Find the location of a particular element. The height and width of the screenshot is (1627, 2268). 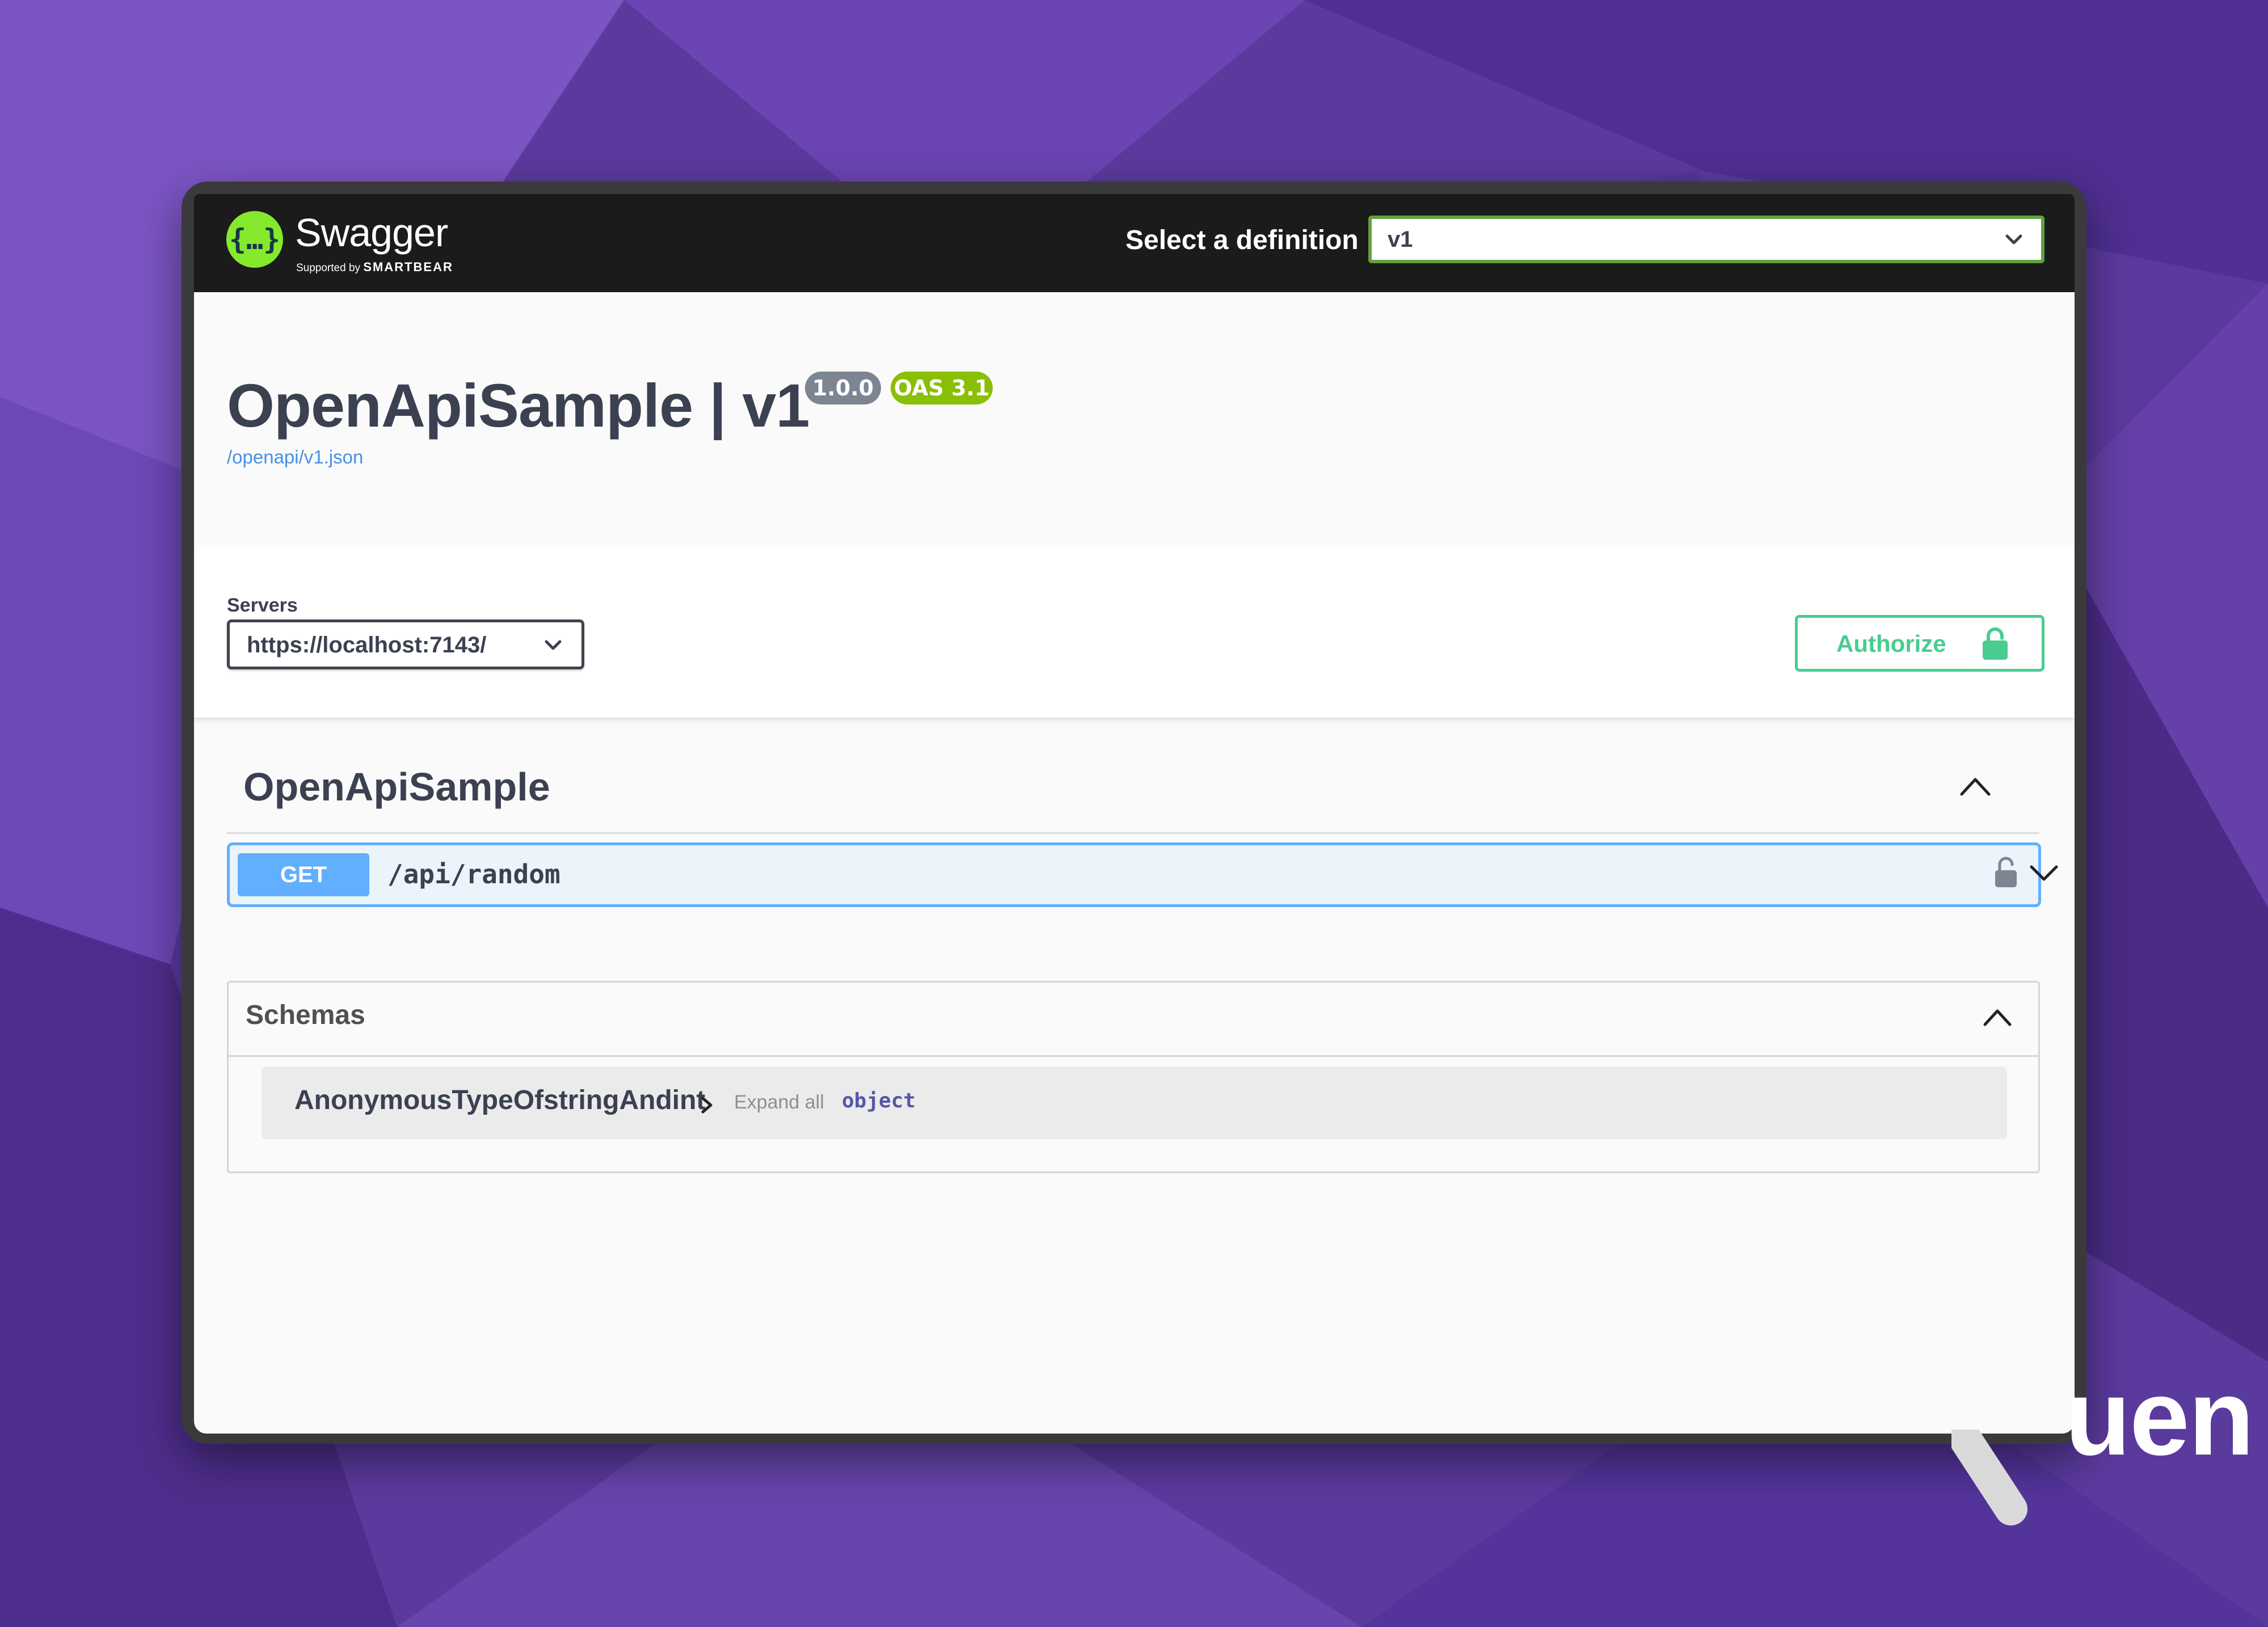

oas-badge: OAS 3.1 is located at coordinates (942, 388).